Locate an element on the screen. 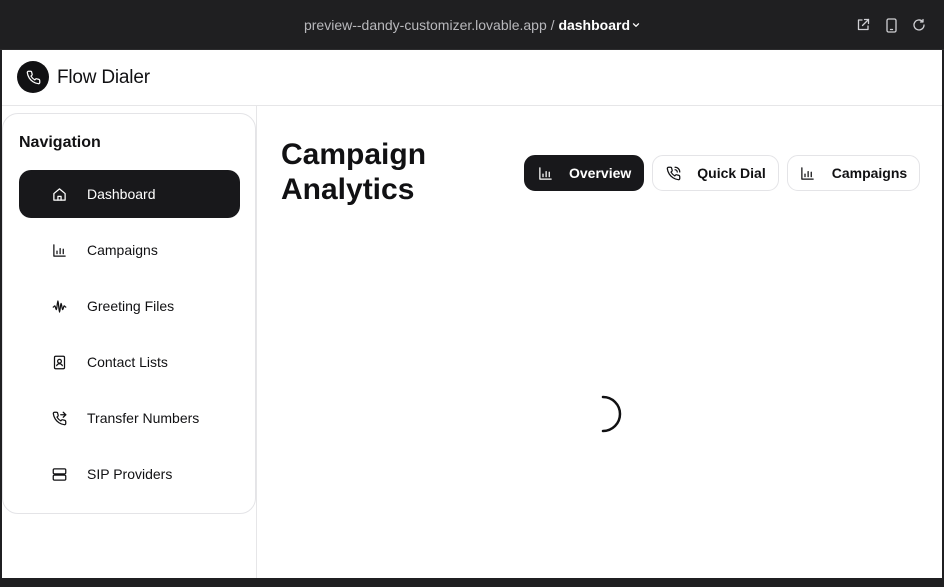 Image resolution: width=944 pixels, height=587 pixels. app-header: Flow Dialer is located at coordinates (472, 78).